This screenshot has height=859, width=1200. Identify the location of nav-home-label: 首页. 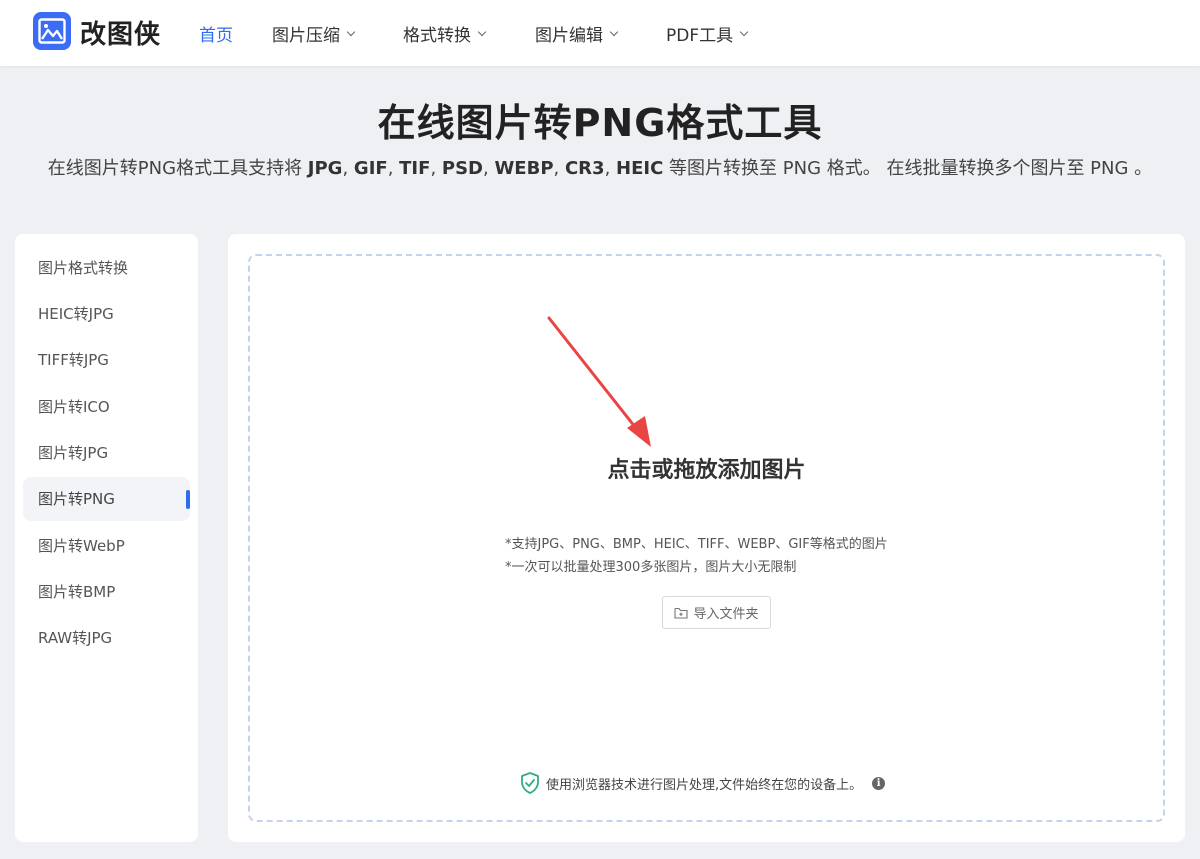
(216, 36).